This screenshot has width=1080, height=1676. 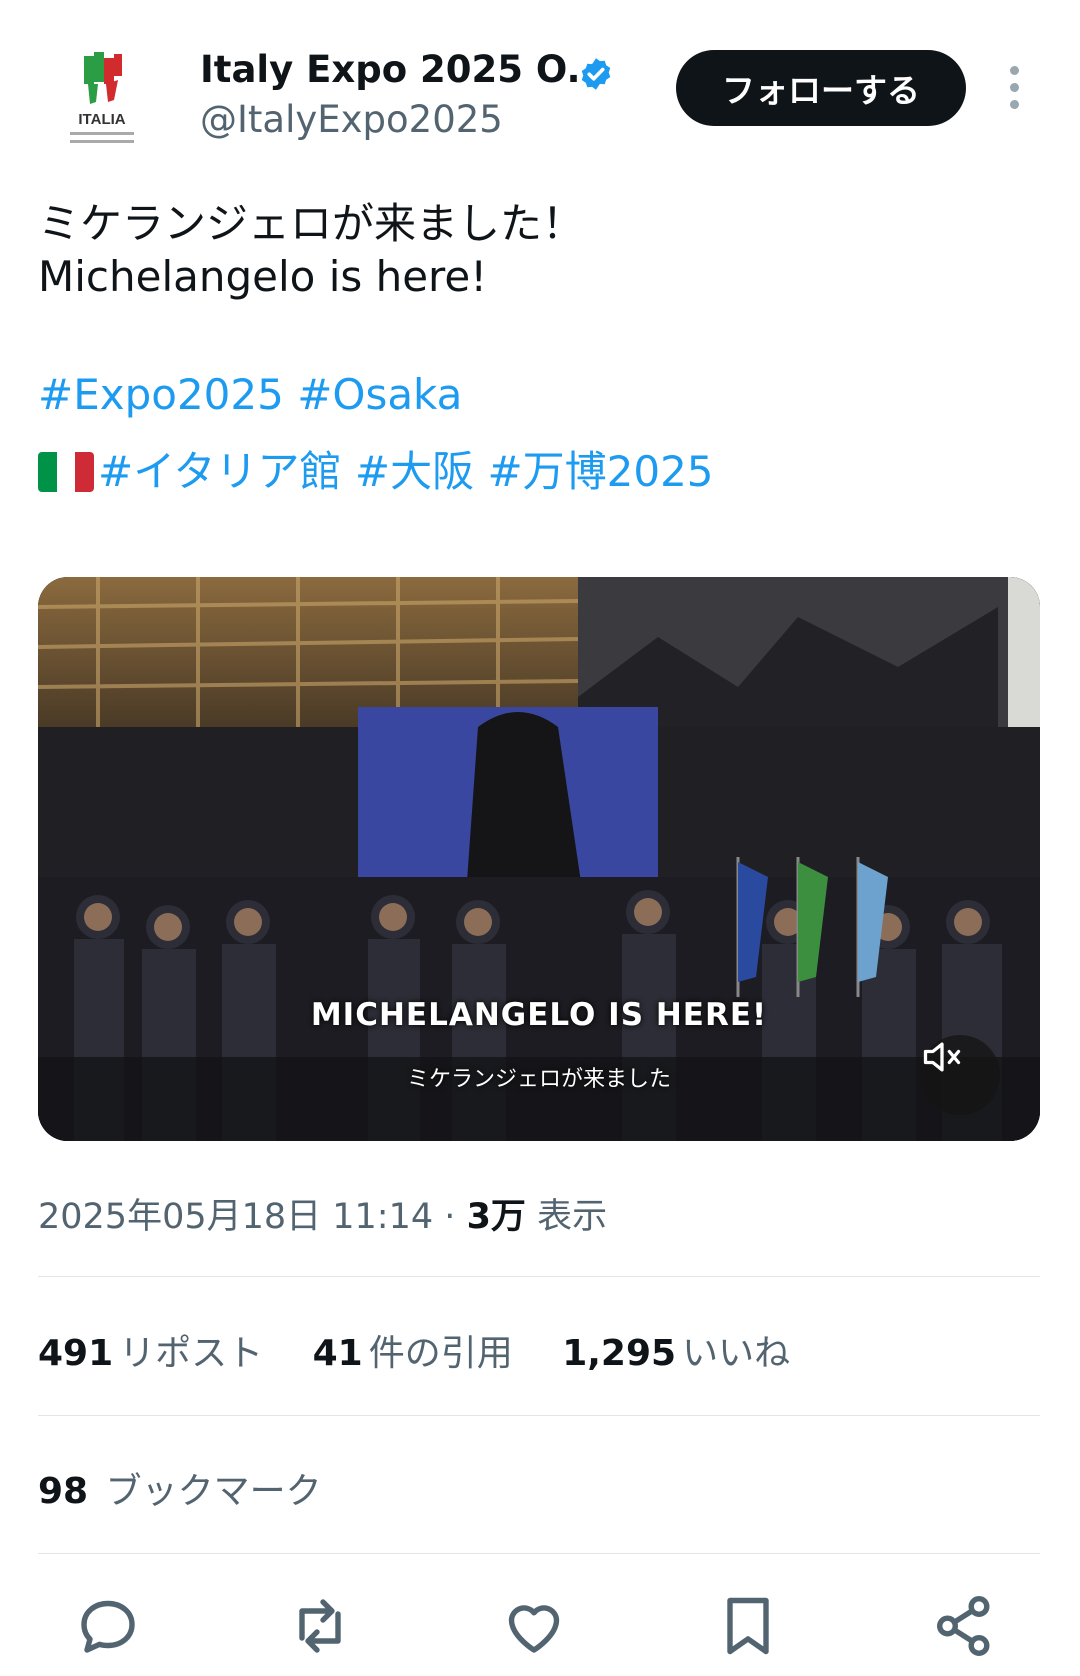 I want to click on hashtag-link: #Expo2025, so click(x=161, y=394).